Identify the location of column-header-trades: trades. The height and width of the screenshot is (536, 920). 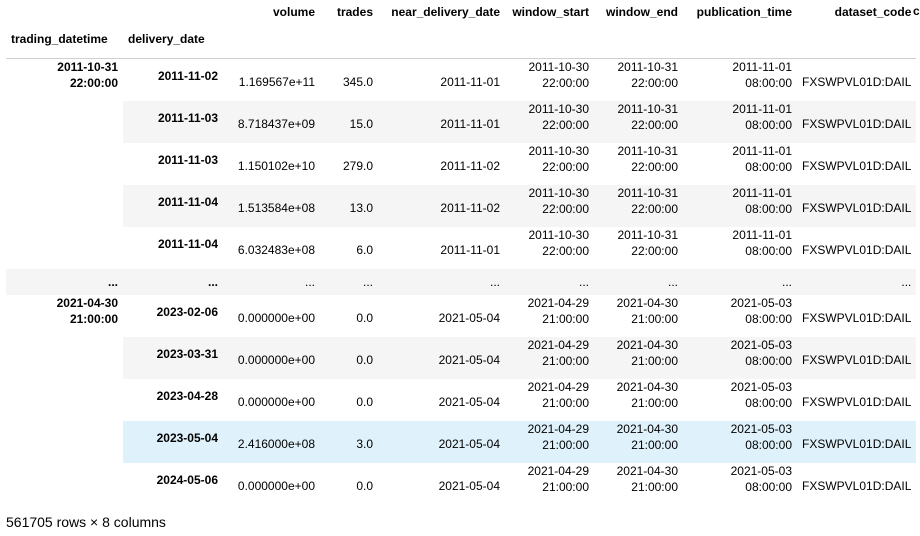
(354, 12).